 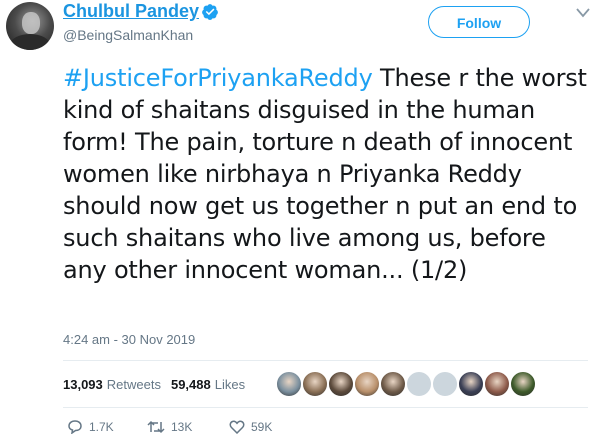 What do you see at coordinates (300, 26) in the screenshot?
I see `tweet-header: Chulbul Pandey @BeingSalmanKhan Follow` at bounding box center [300, 26].